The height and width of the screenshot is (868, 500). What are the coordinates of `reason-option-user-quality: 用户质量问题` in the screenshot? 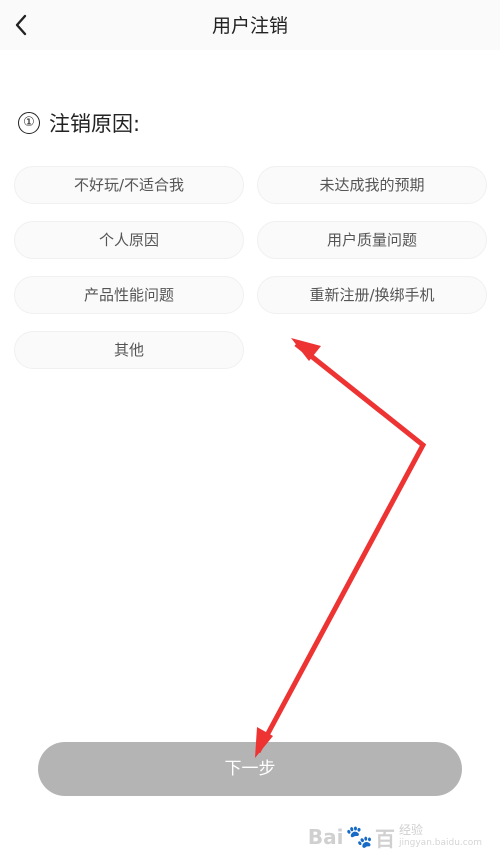 It's located at (372, 240).